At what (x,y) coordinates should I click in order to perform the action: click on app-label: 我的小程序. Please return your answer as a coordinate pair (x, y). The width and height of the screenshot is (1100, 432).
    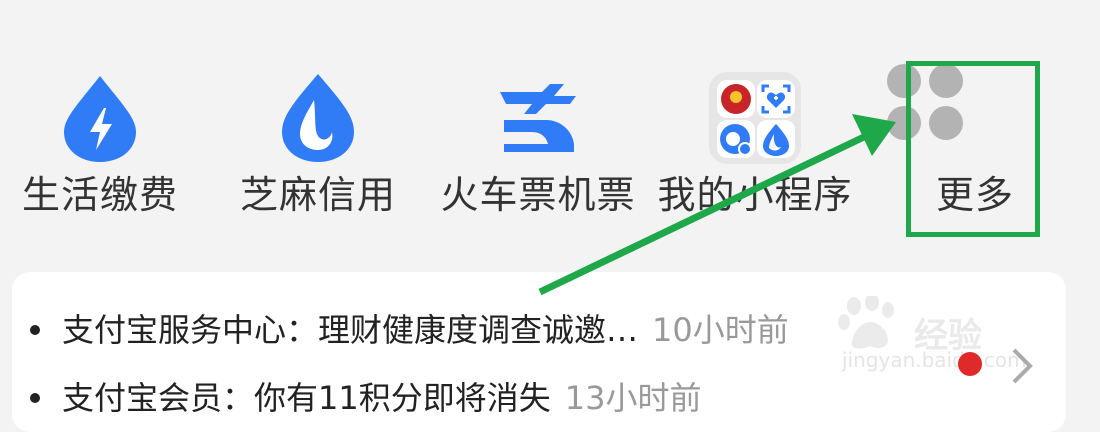
    Looking at the image, I should click on (755, 195).